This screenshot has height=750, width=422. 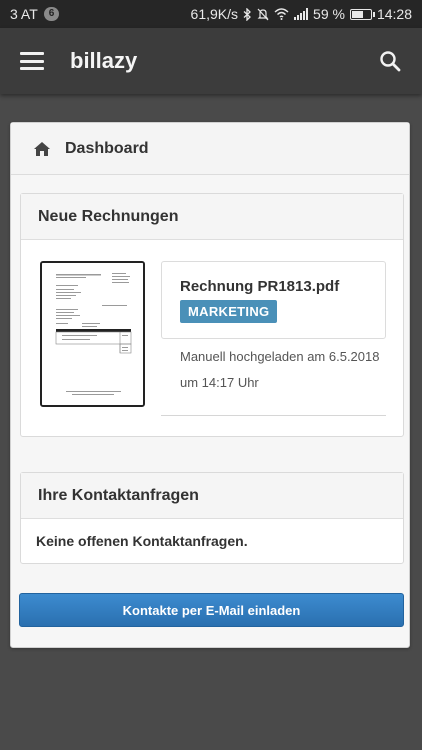 What do you see at coordinates (24, 14) in the screenshot?
I see `carrier-label: 3 AT` at bounding box center [24, 14].